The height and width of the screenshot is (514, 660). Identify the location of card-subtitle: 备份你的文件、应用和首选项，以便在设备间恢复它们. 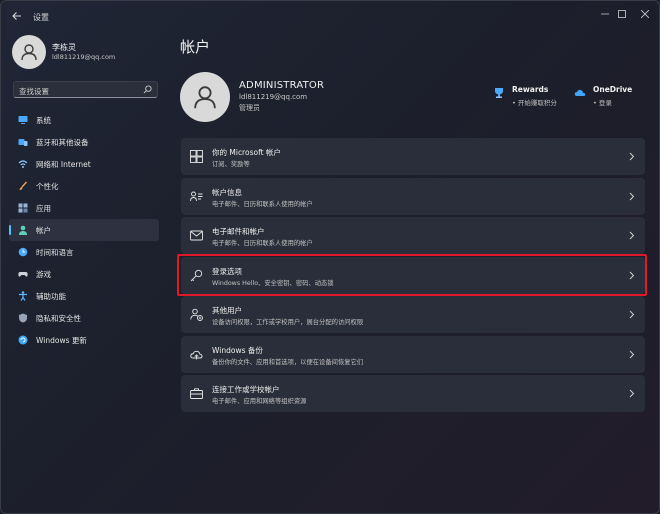
(288, 362).